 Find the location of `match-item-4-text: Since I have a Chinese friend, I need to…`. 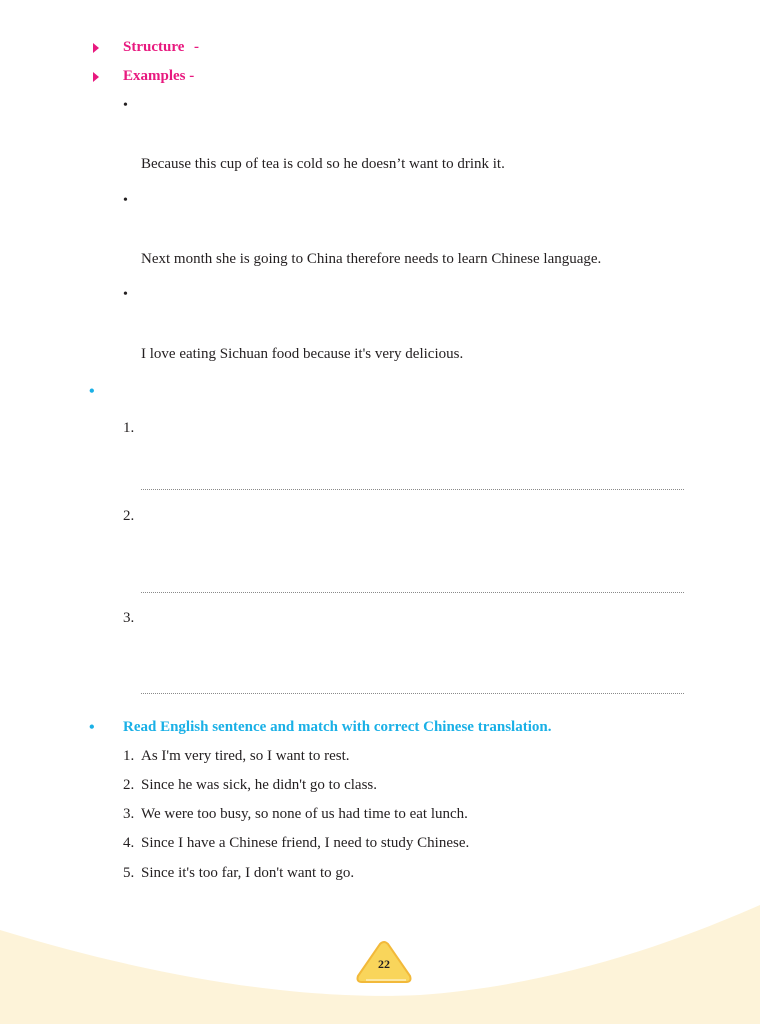

match-item-4-text: Since I have a Chinese friend, I need to… is located at coordinates (305, 843).